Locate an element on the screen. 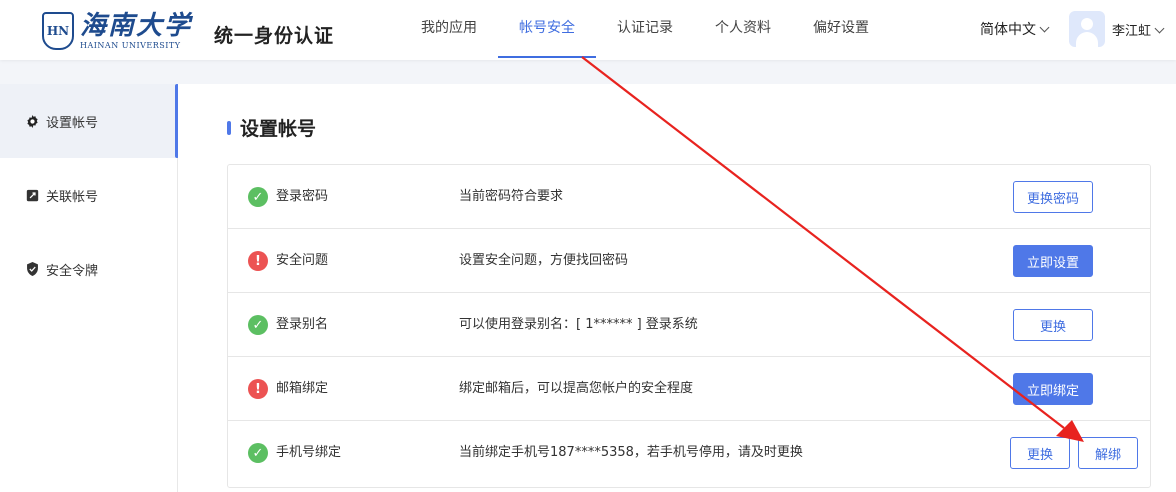 The image size is (1176, 492). row-description: 设置安全问题，方便找回密码 is located at coordinates (544, 260).